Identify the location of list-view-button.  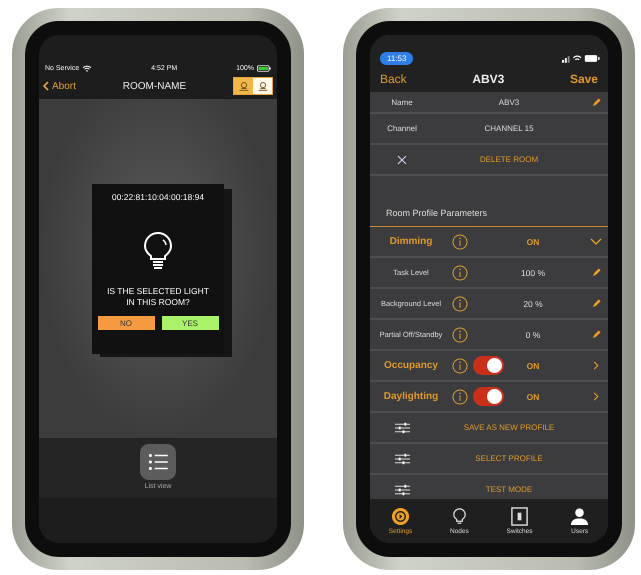
(158, 462).